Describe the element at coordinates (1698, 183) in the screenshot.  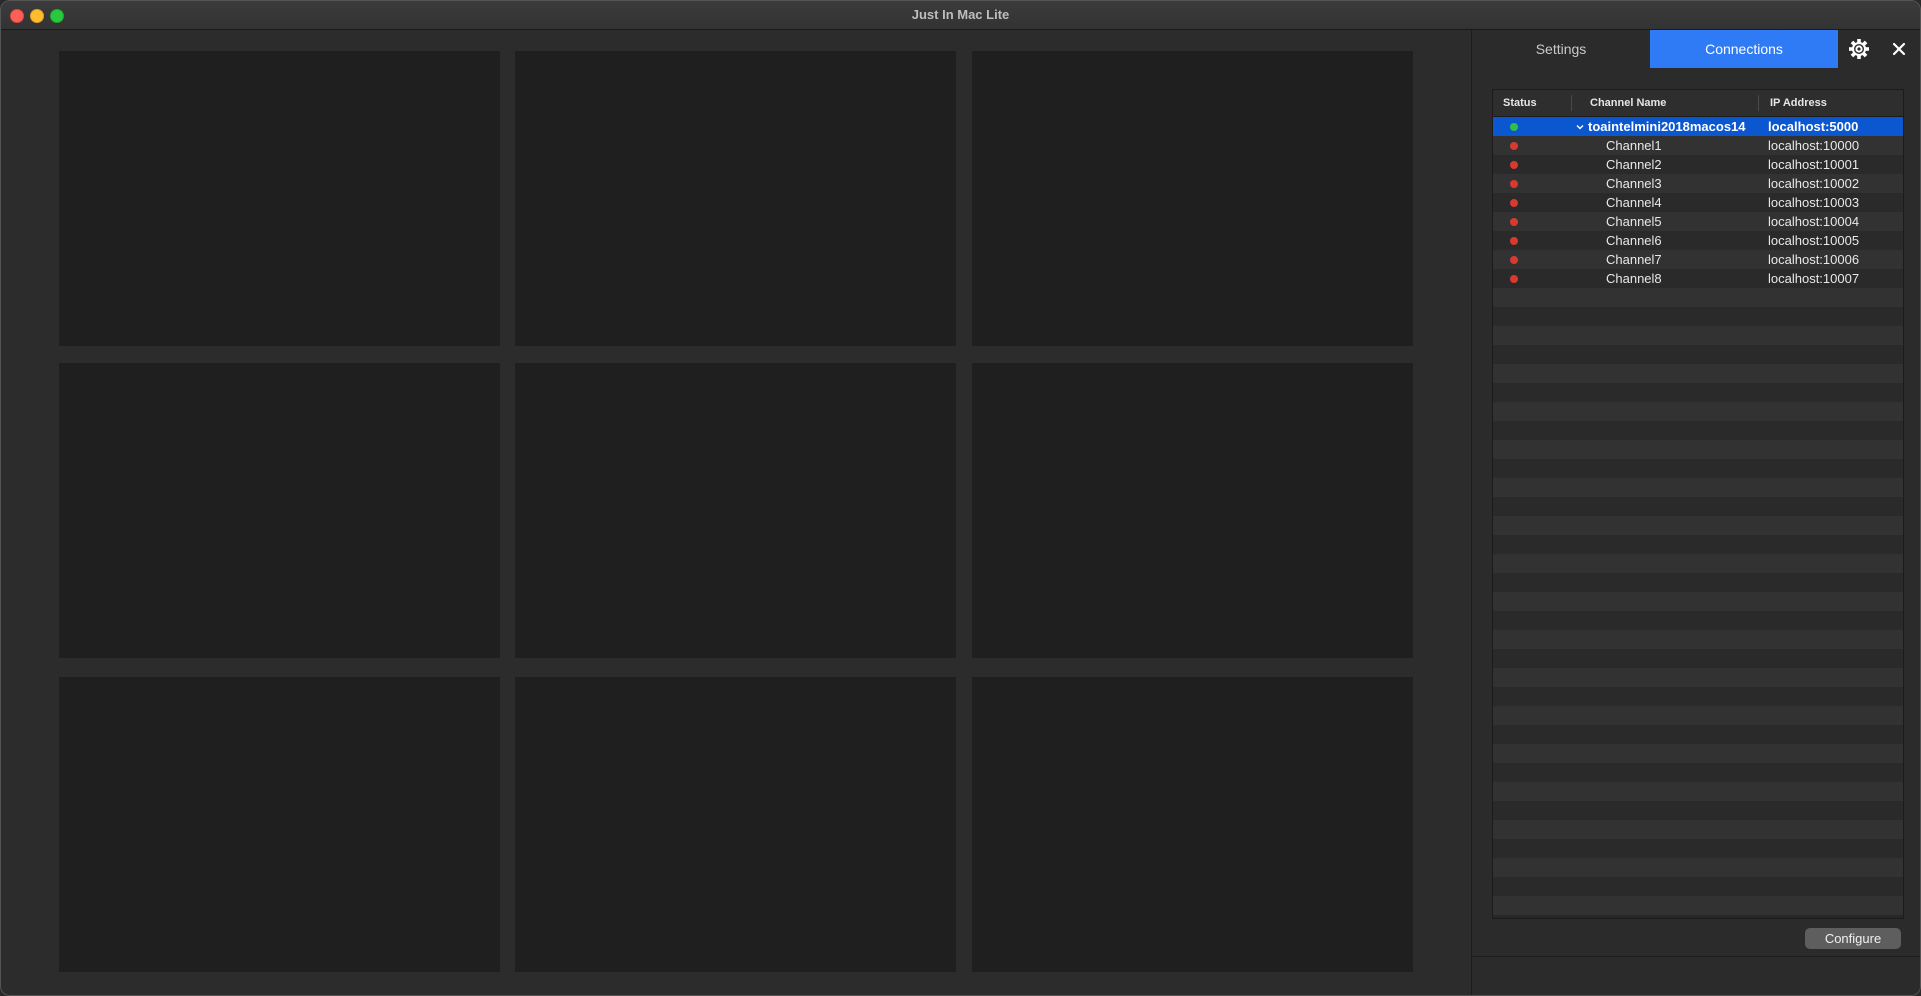
I see `table-row: Channel3 localhost:10002` at that location.